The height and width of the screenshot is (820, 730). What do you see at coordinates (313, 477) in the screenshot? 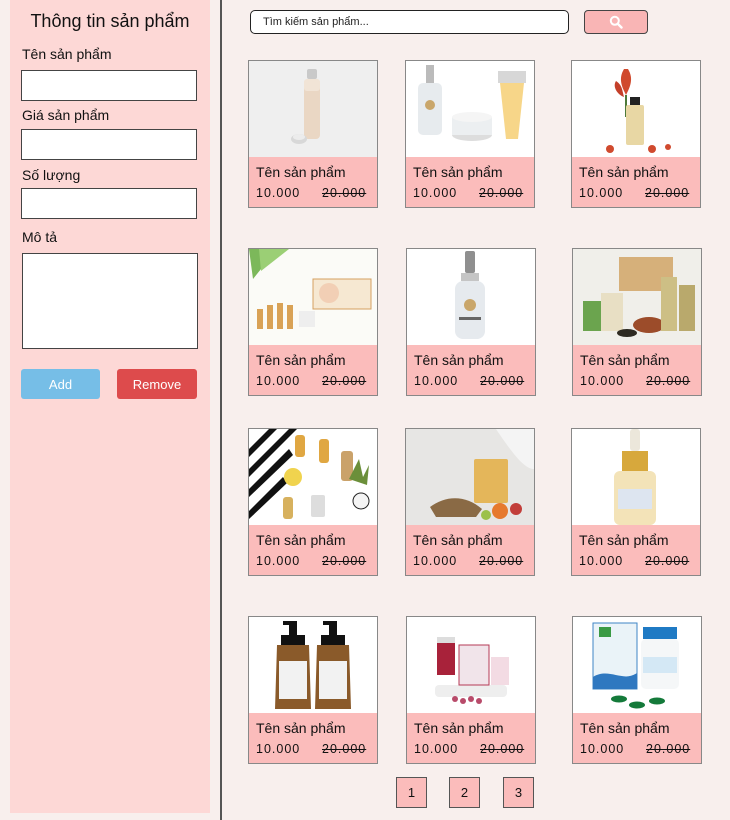
I see `oil-bottles-flatlay-image` at bounding box center [313, 477].